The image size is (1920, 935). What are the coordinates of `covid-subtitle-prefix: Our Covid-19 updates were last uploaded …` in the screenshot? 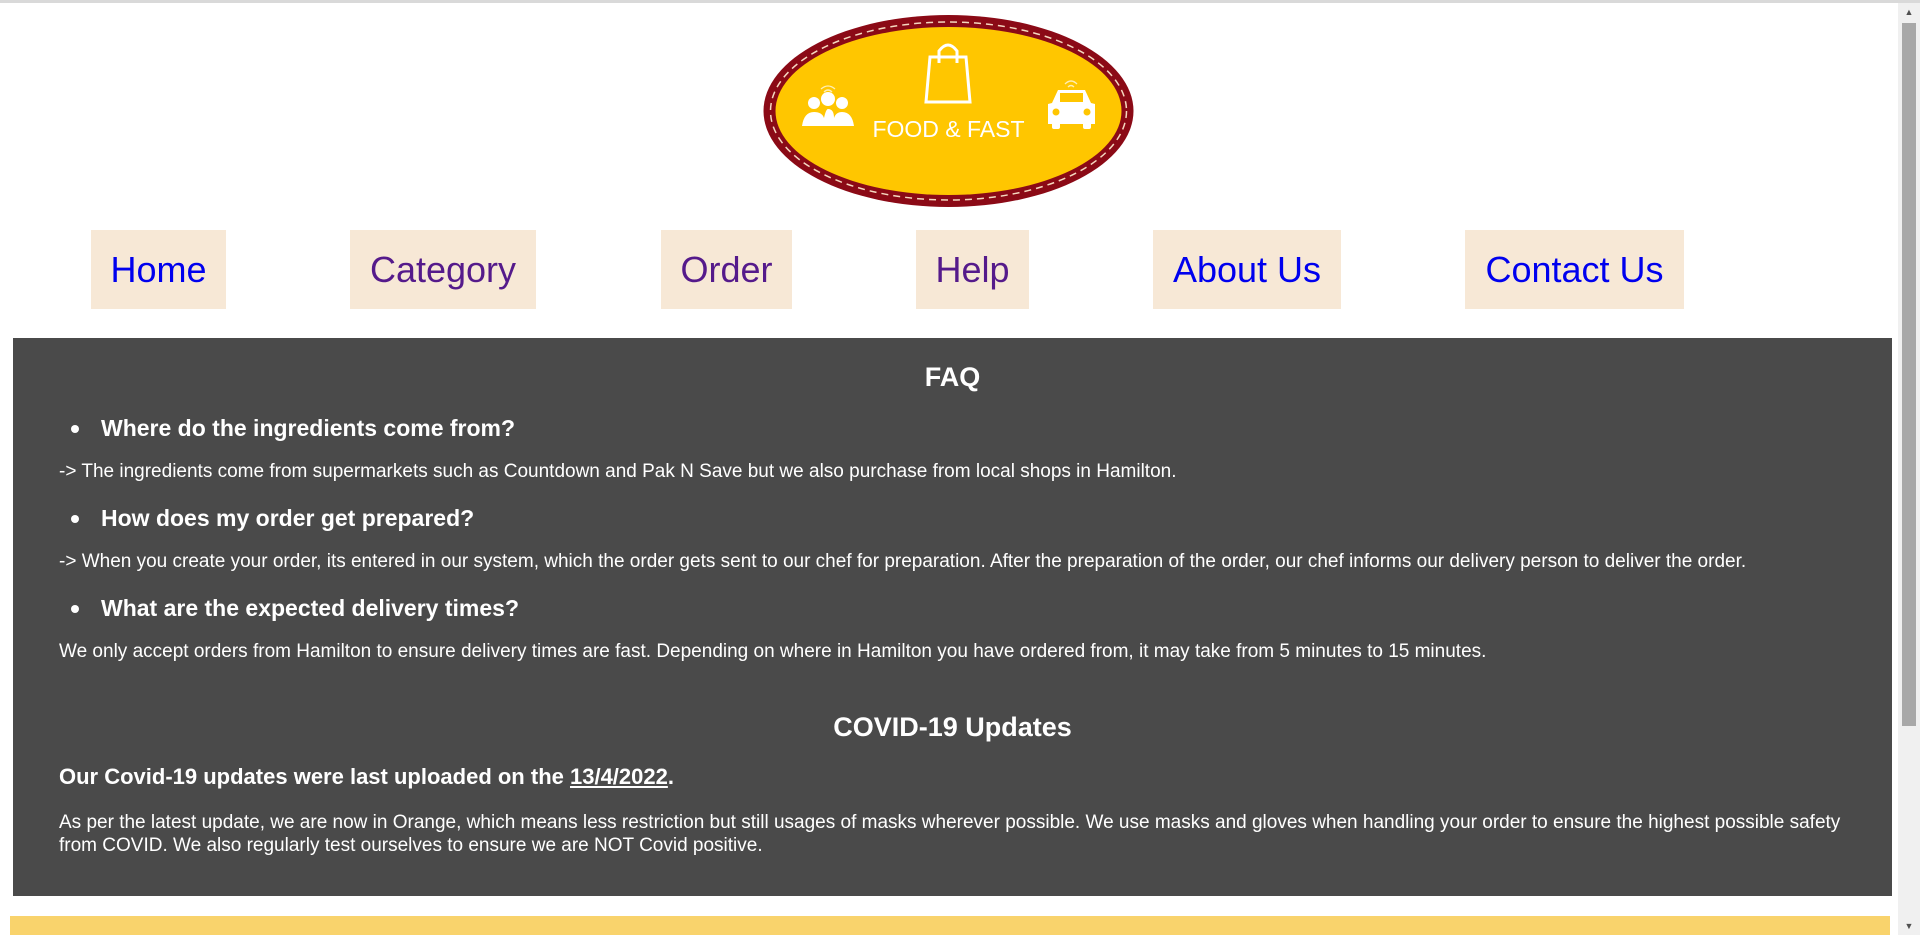 It's located at (314, 776).